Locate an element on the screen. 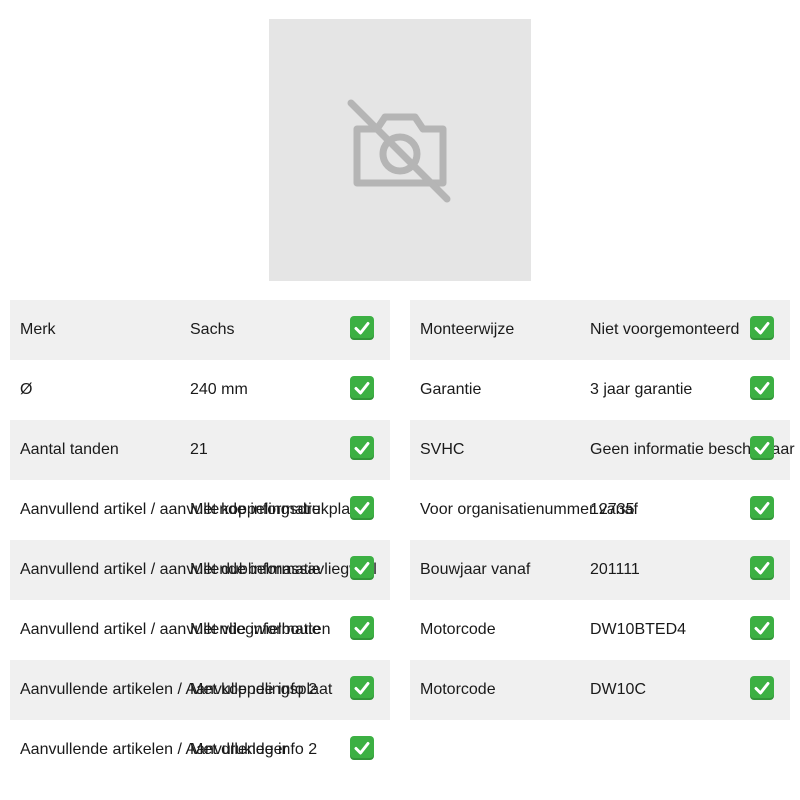 This screenshot has width=800, height=800. spec-value: Met drukleger is located at coordinates (239, 749).